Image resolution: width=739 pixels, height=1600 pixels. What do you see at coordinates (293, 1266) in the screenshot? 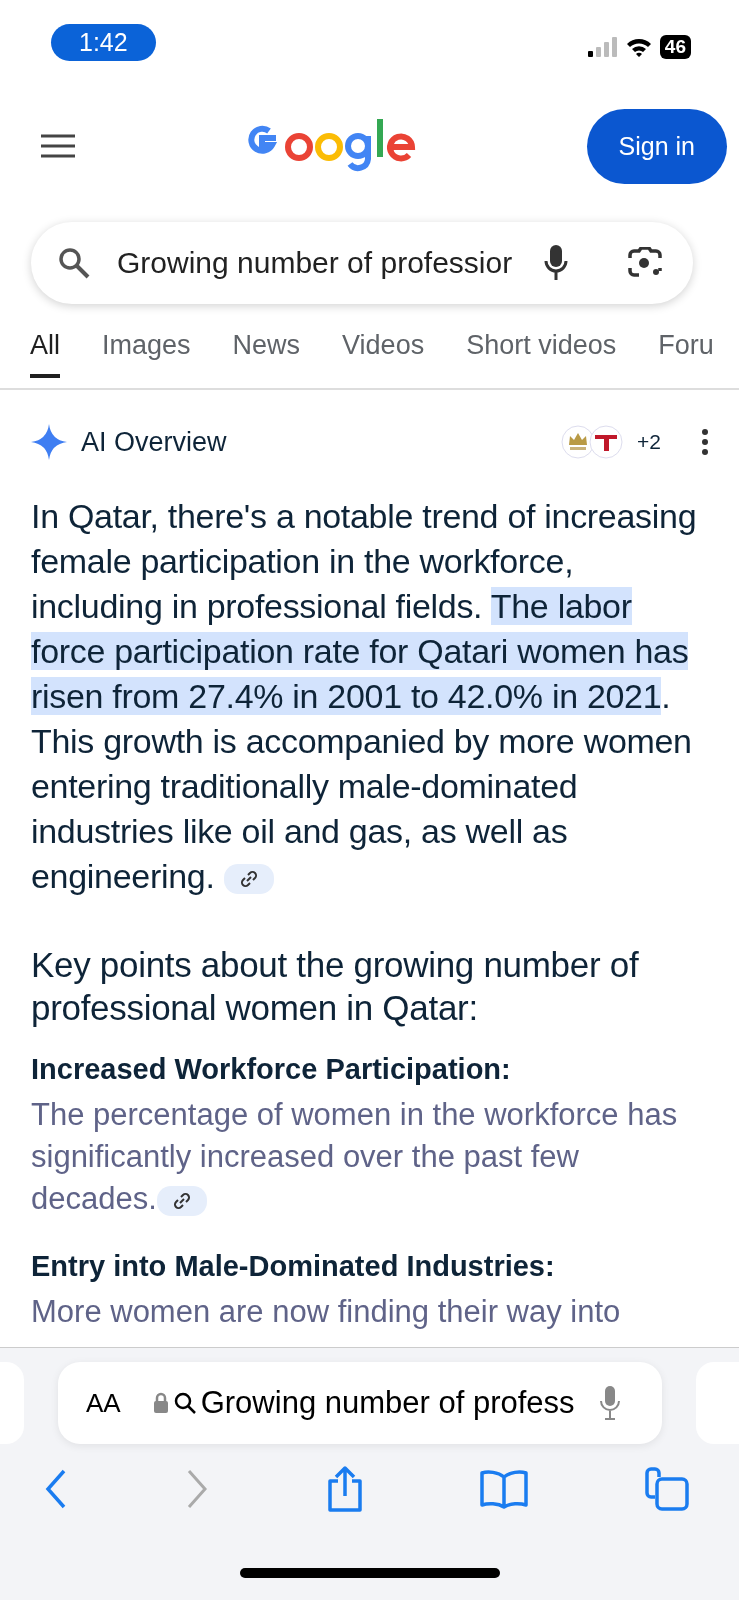
I see `point-title: Entry into Male-Dominated Industries:` at bounding box center [293, 1266].